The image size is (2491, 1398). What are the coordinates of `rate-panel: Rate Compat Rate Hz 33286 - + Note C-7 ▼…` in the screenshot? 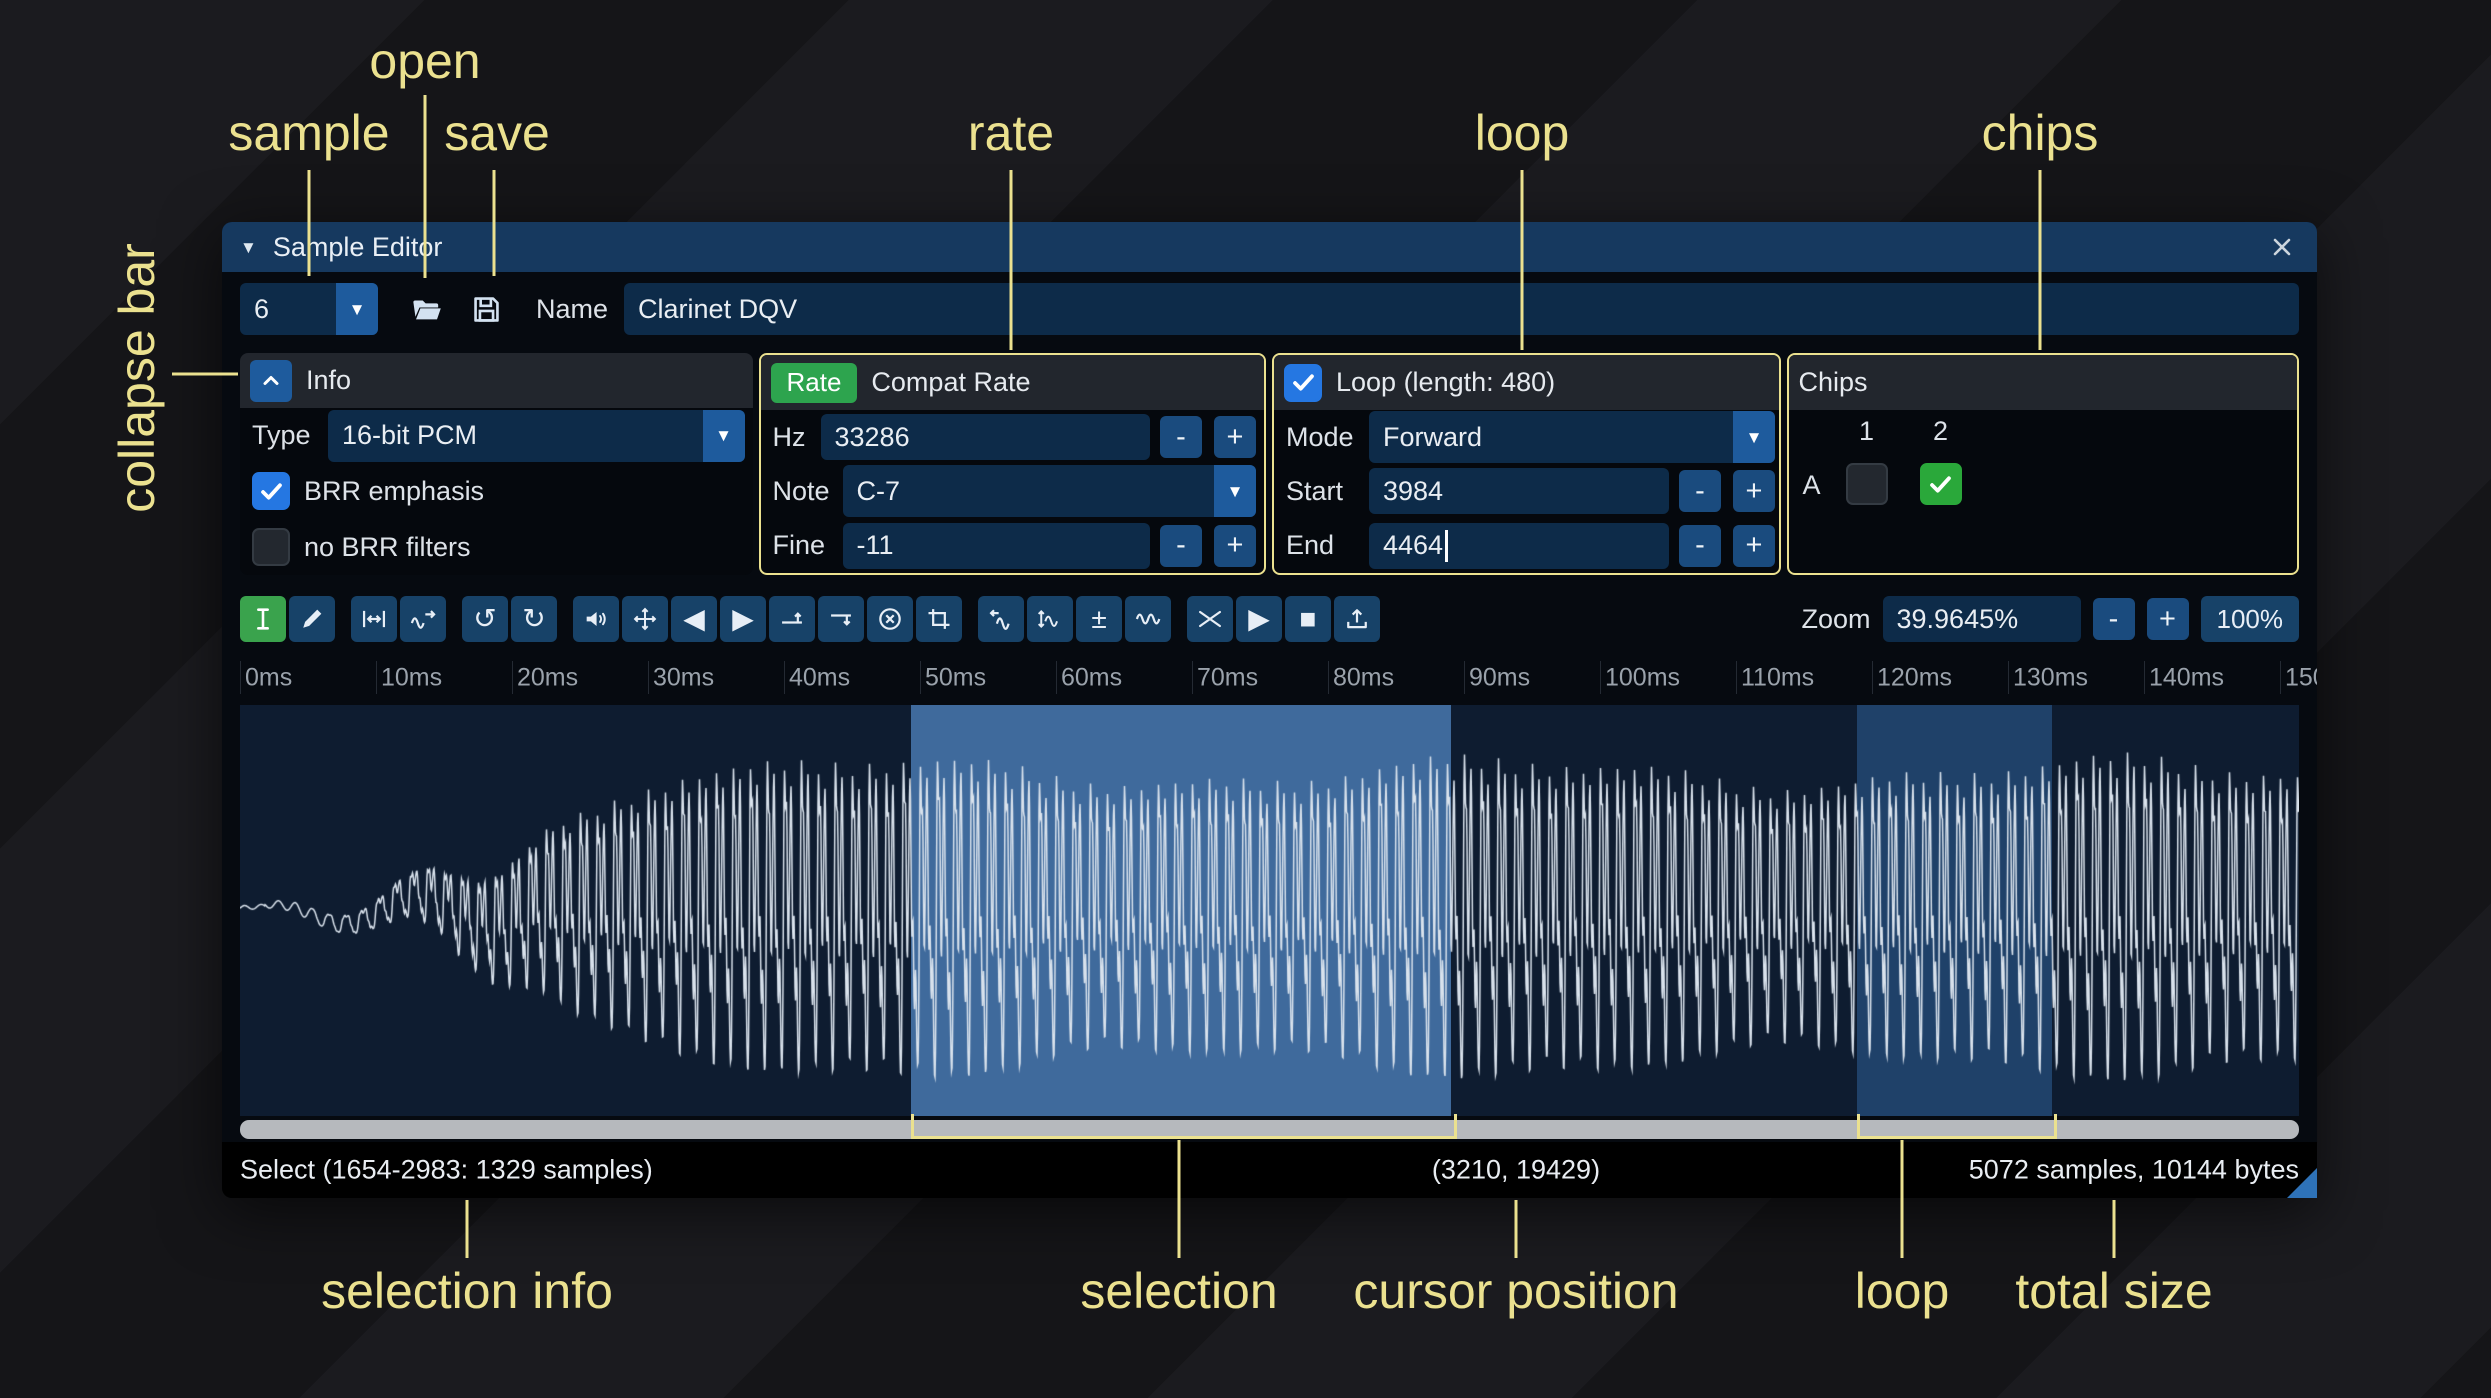 It's located at (1012, 464).